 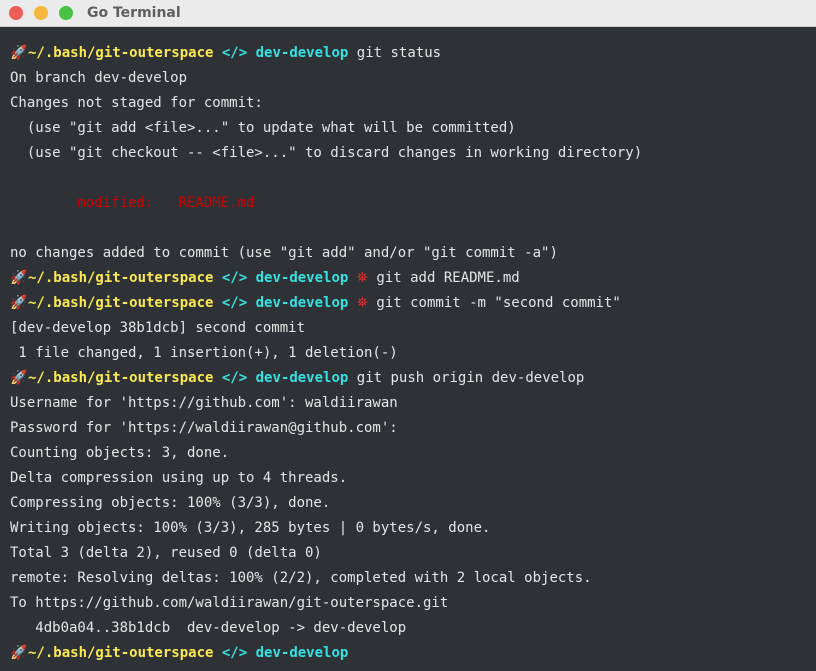 What do you see at coordinates (170, 503) in the screenshot?
I see `output-line: Compressing objects: 100% (3/3), done.` at bounding box center [170, 503].